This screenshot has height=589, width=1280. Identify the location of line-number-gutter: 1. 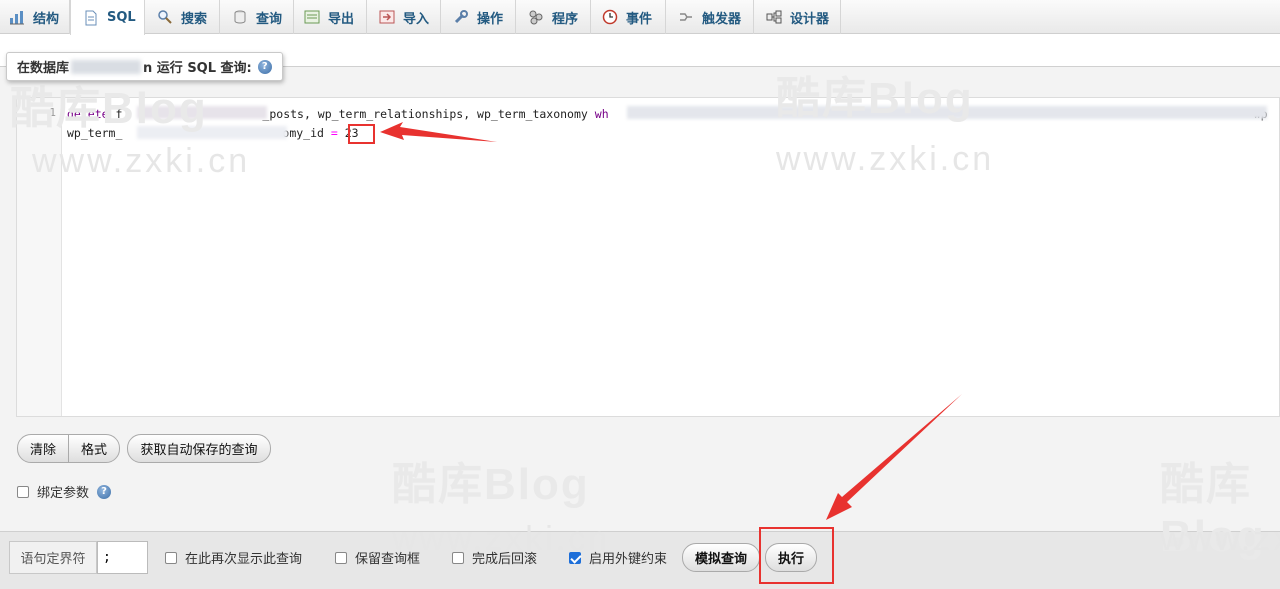
(39, 257).